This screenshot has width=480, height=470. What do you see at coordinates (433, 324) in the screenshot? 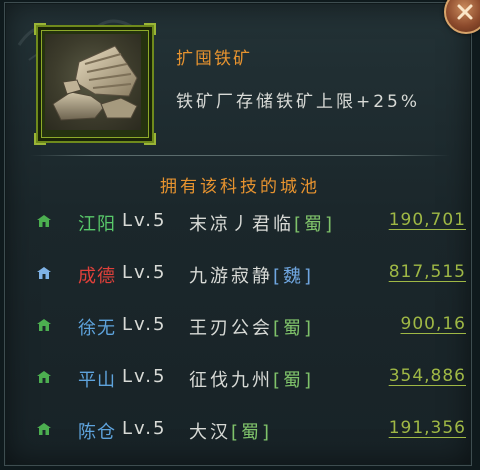
I see `city-coordinates-link: 900,16` at bounding box center [433, 324].